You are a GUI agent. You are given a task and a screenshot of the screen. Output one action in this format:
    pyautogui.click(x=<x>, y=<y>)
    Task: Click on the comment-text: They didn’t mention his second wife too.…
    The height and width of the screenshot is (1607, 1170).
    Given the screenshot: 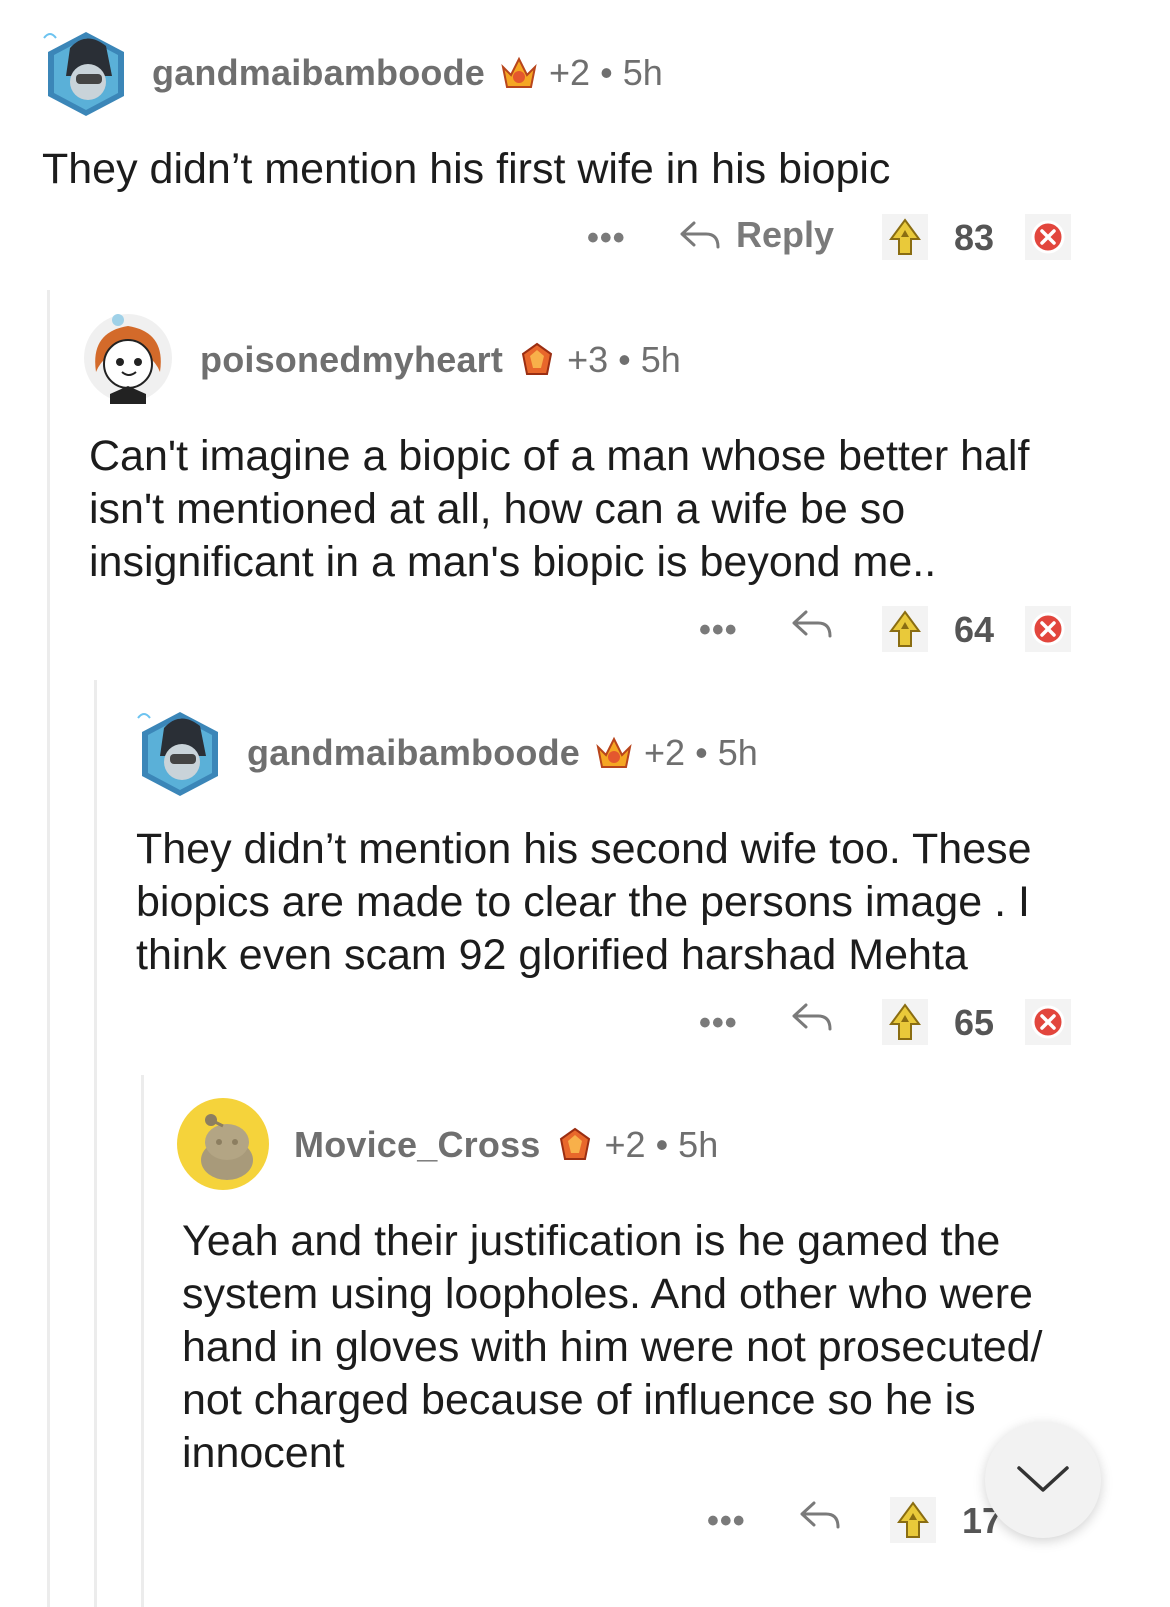 What is the action you would take?
    pyautogui.click(x=584, y=902)
    